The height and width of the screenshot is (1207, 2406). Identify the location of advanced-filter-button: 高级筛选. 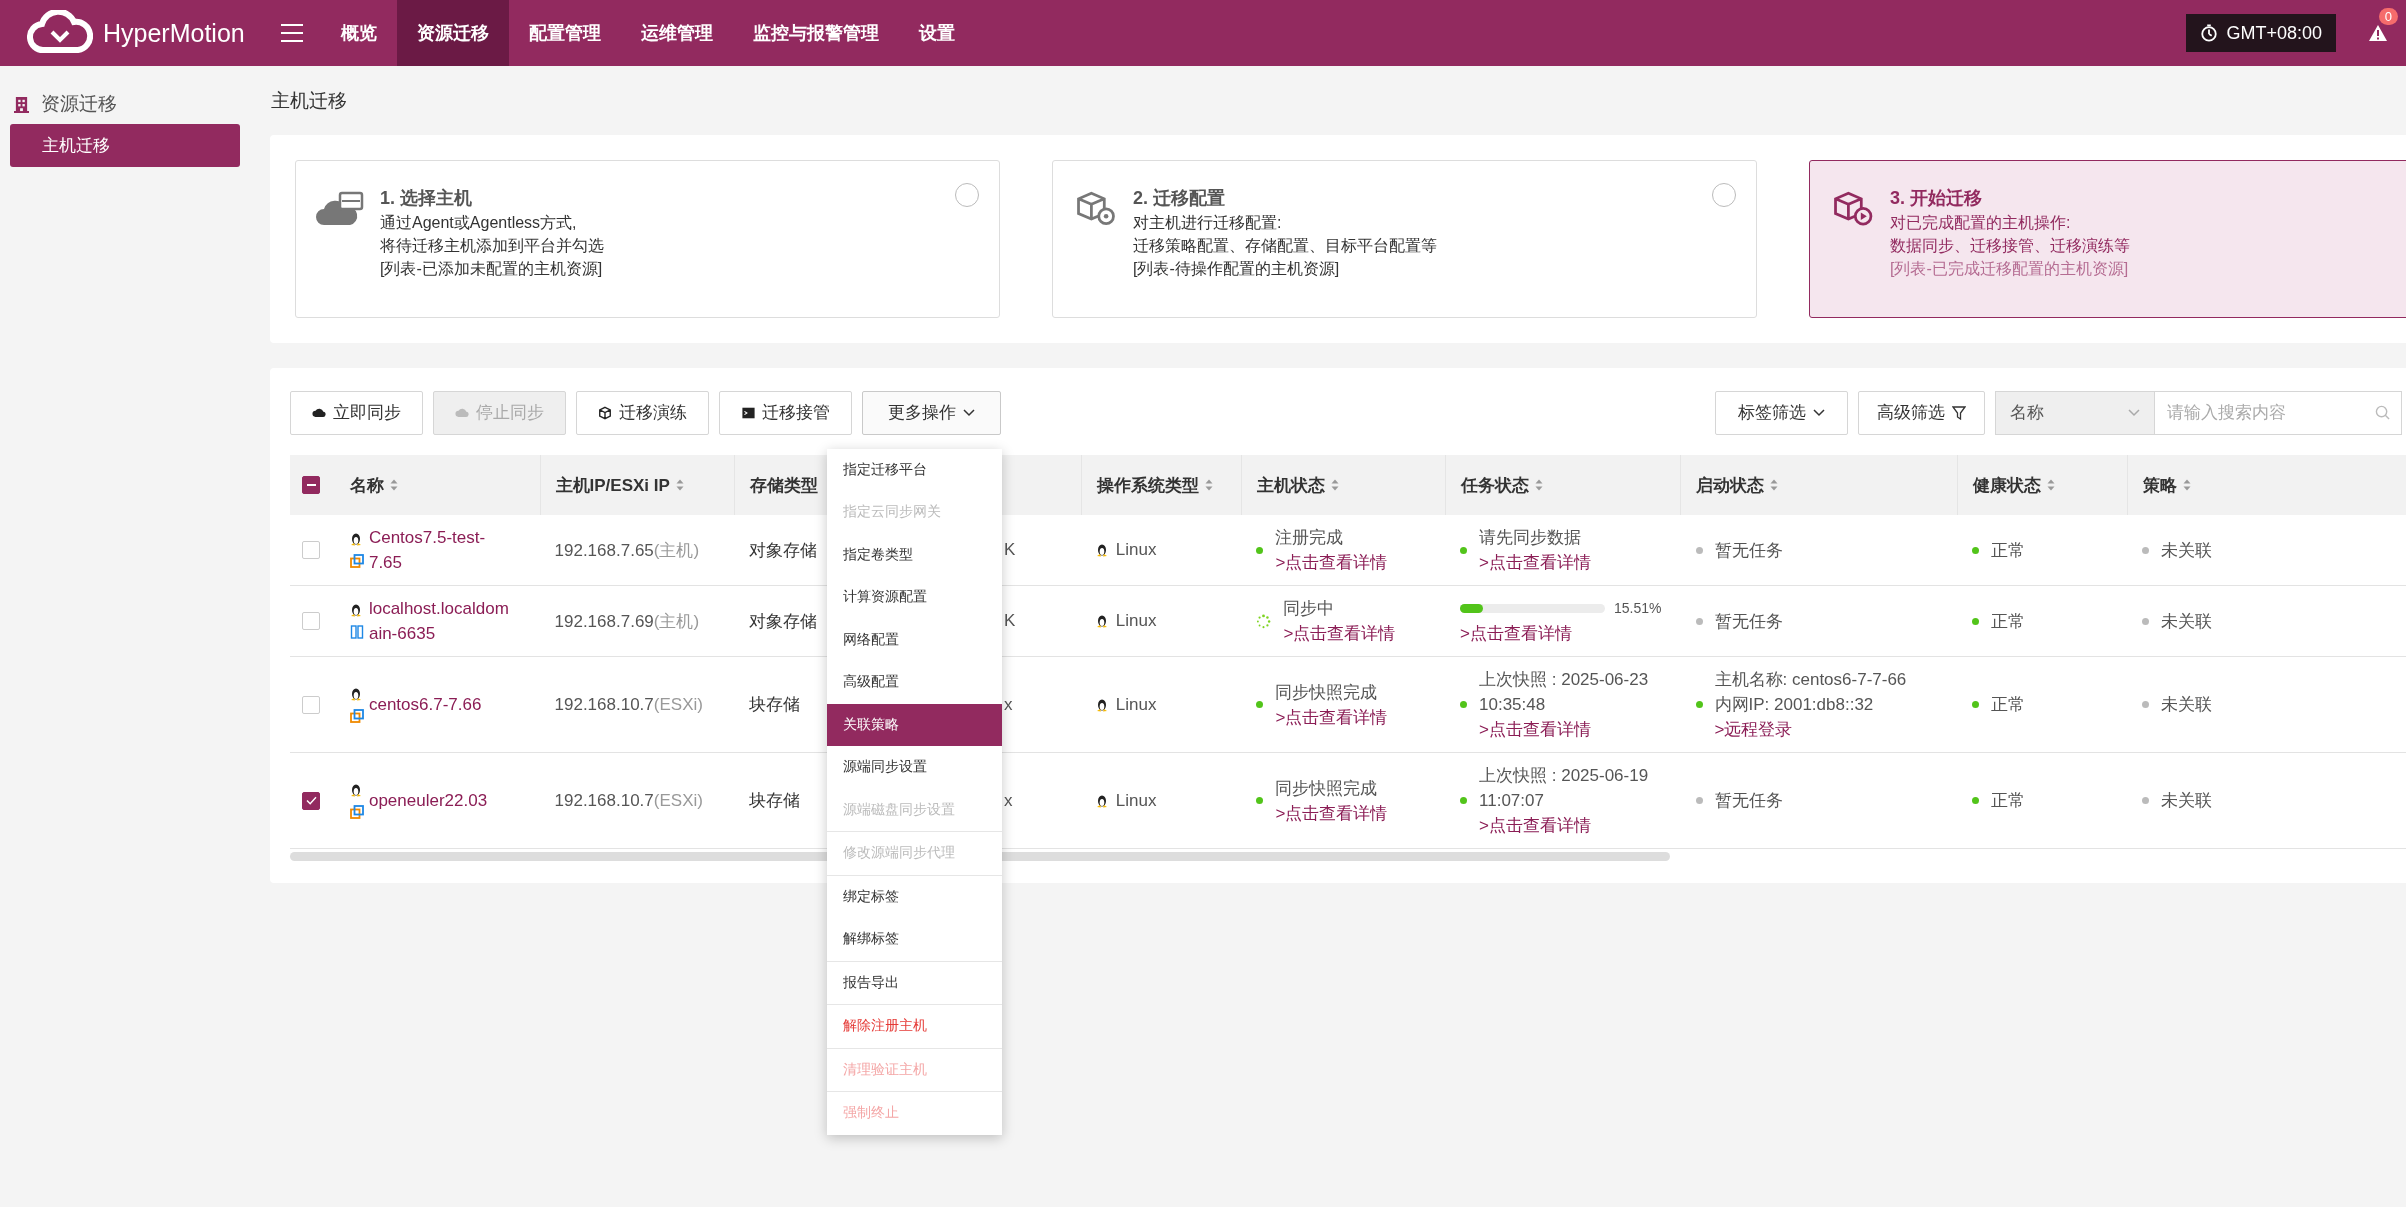
(1921, 412).